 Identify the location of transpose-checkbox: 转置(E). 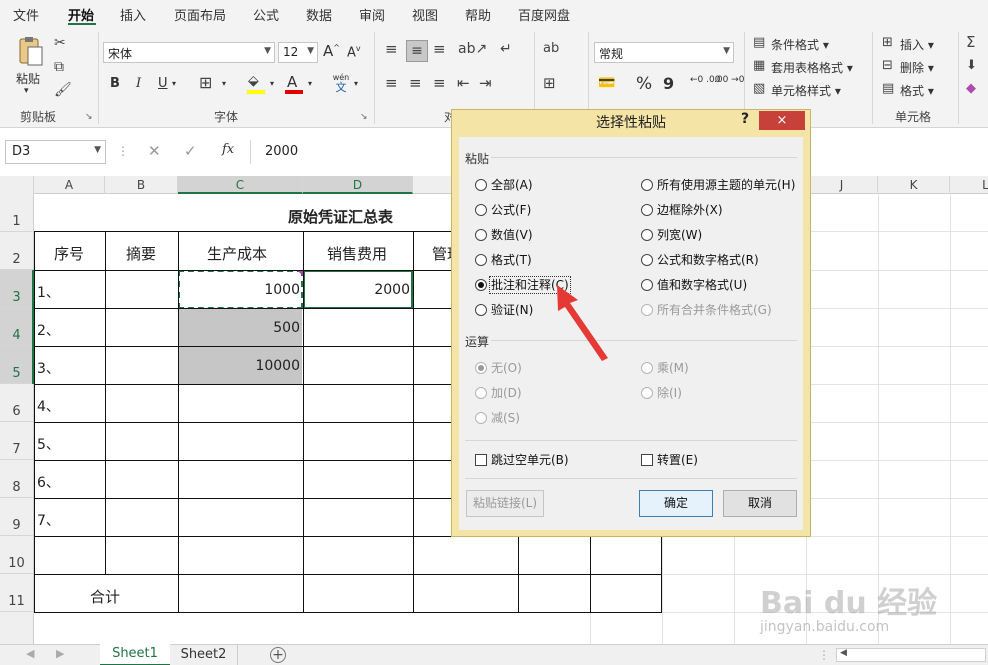
(669, 460).